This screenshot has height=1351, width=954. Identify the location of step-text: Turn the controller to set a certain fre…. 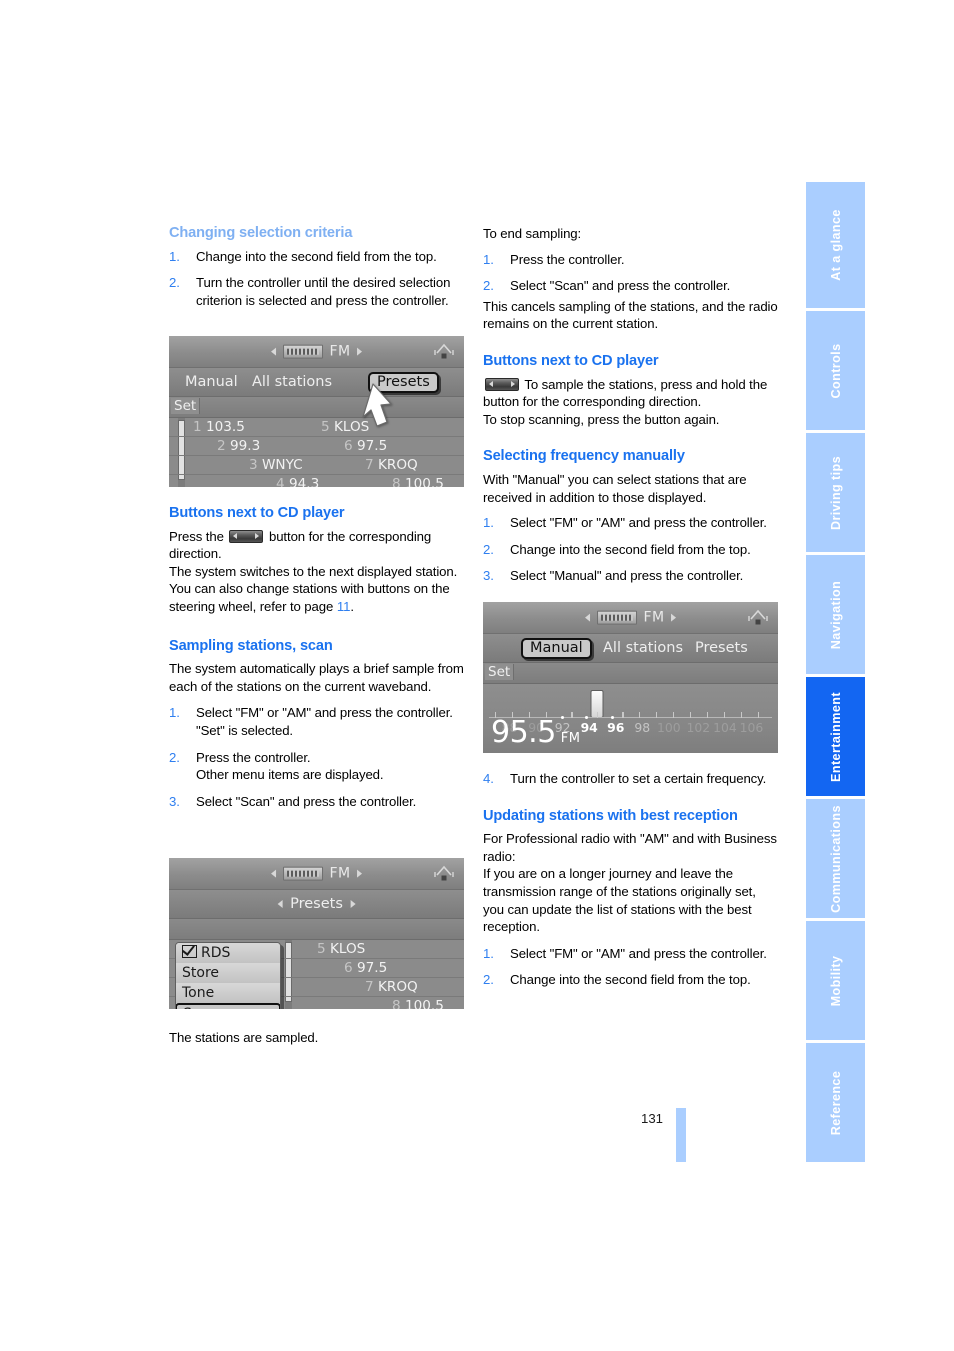
(638, 778).